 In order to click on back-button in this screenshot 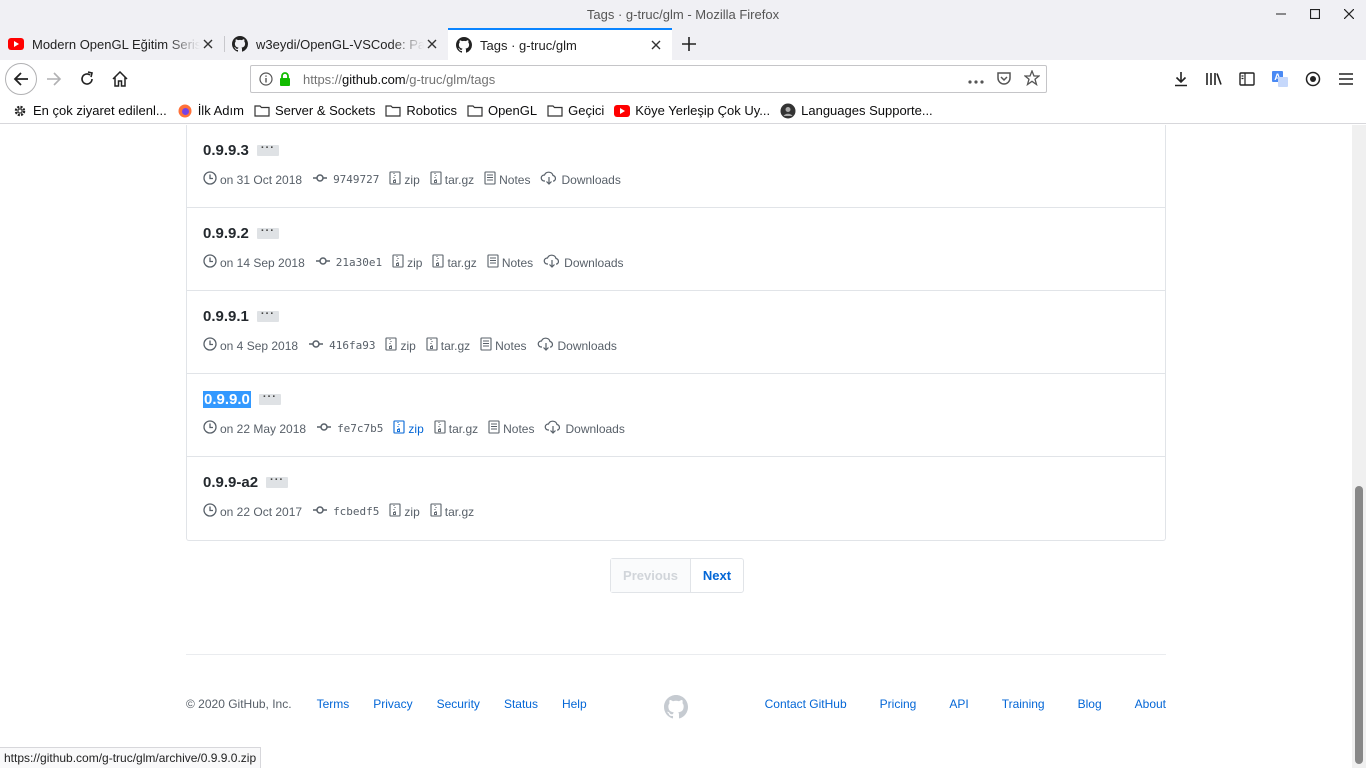, I will do `click(20, 79)`.